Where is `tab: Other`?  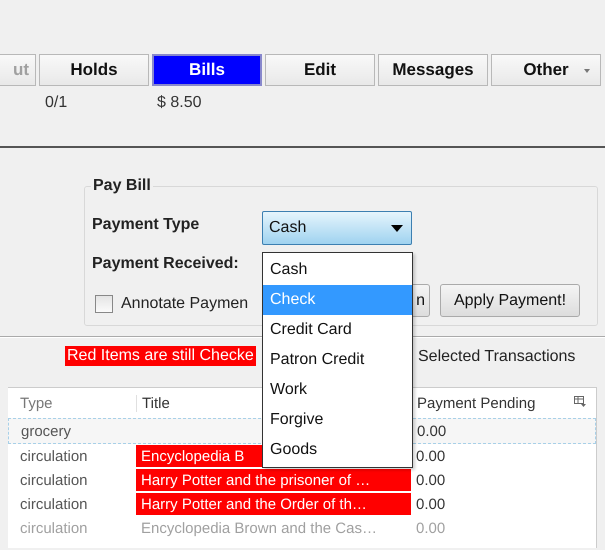
tab: Other is located at coordinates (546, 70).